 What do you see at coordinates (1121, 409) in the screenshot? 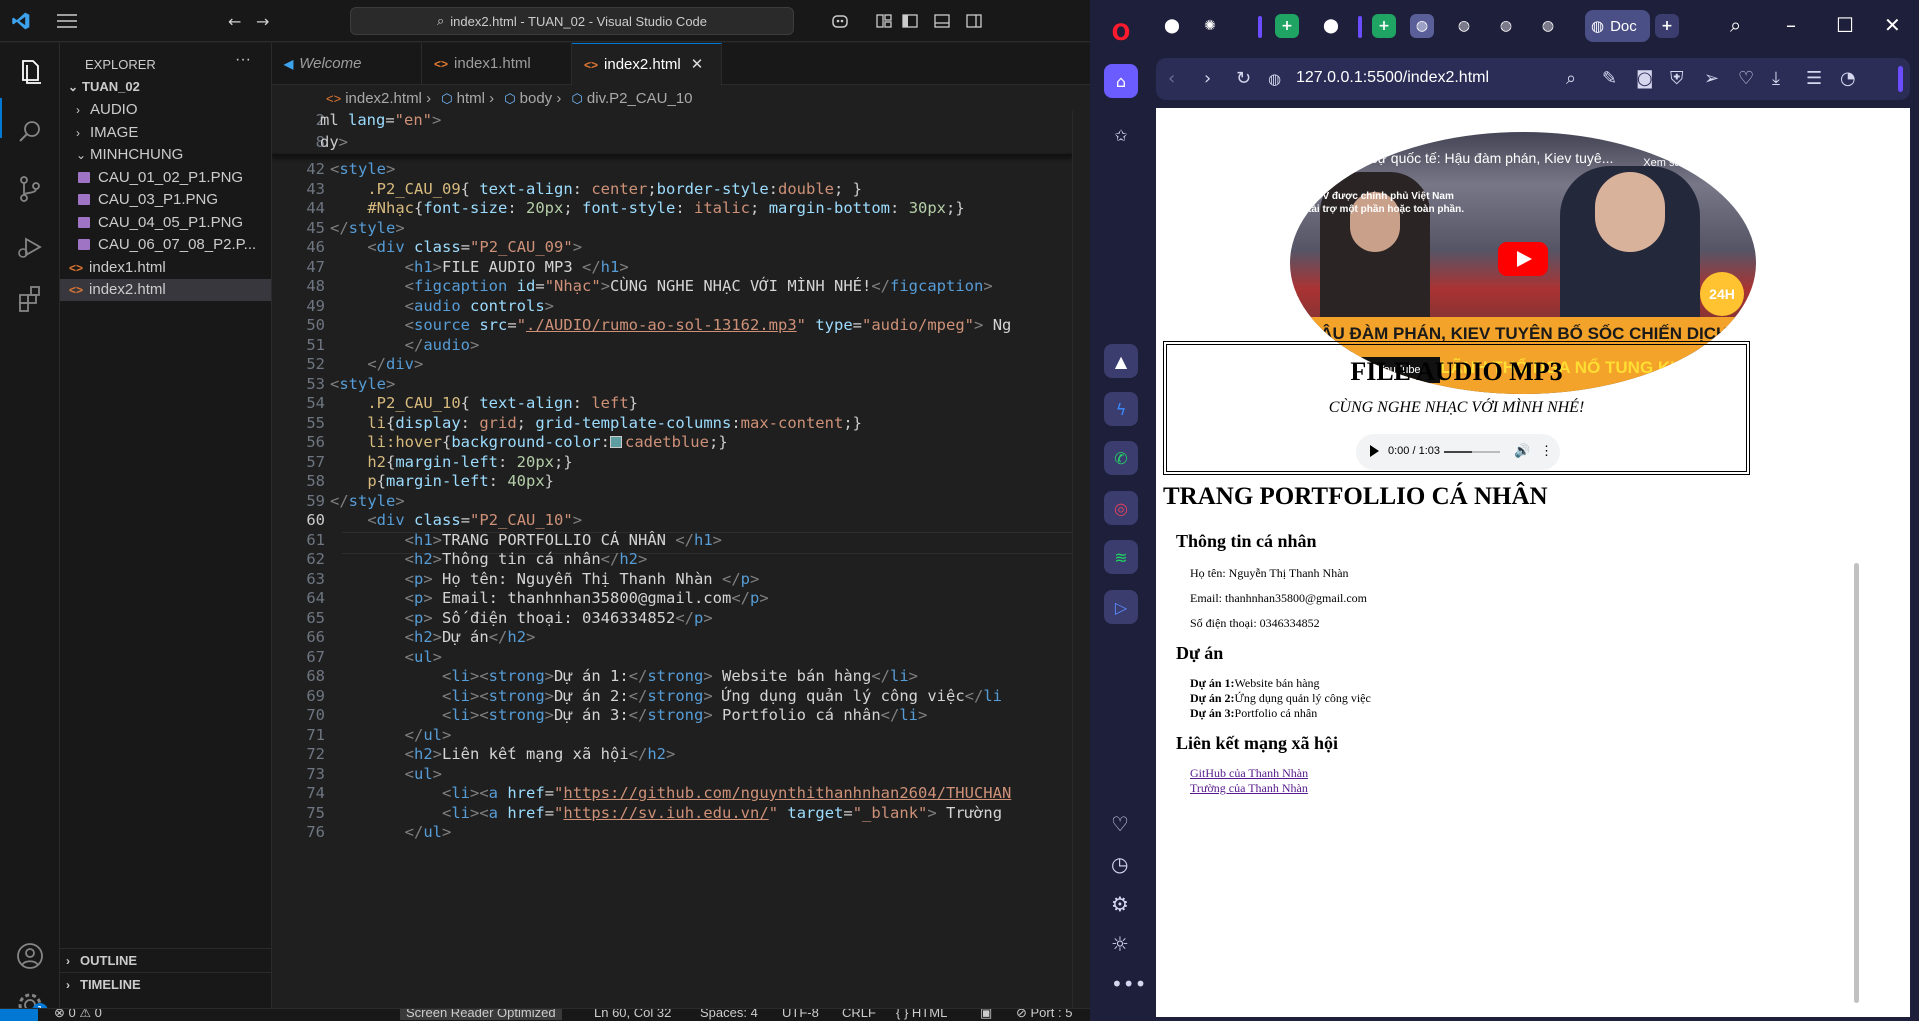
I see `messenger-icon: ϟ` at bounding box center [1121, 409].